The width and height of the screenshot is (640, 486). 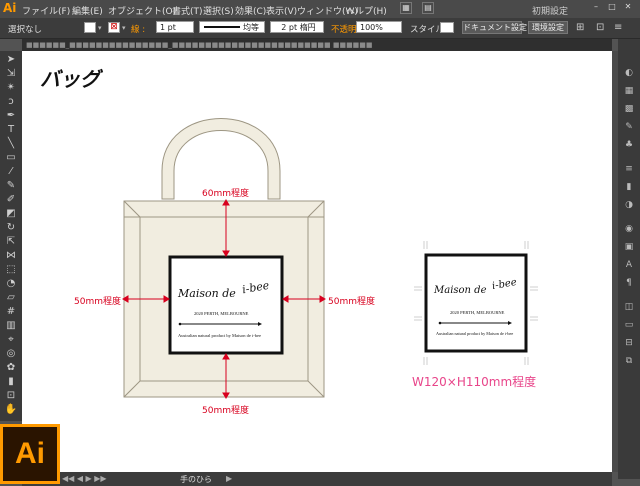 I want to click on pen-tool-icon: ✒, so click(x=11, y=116).